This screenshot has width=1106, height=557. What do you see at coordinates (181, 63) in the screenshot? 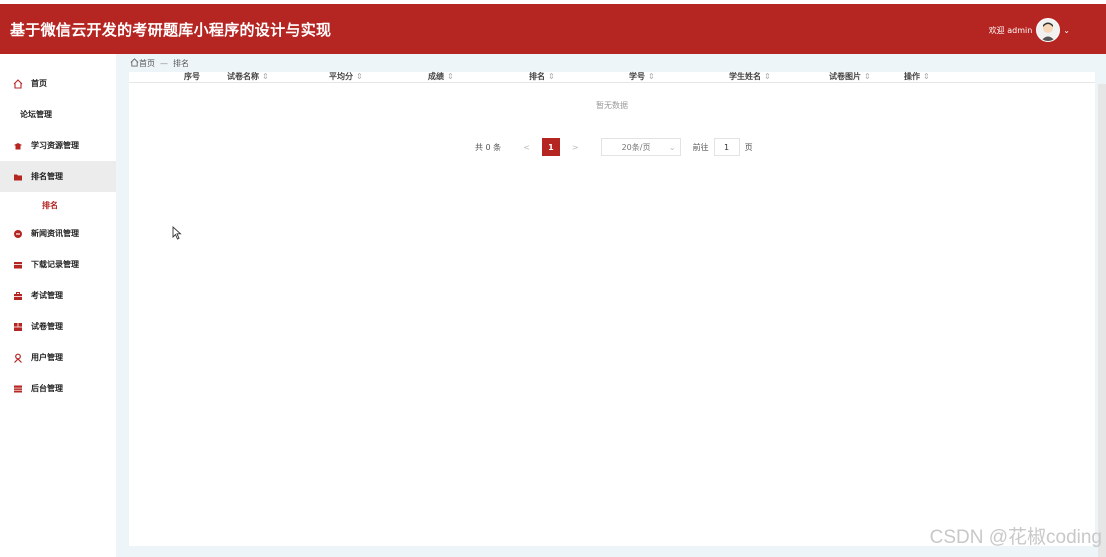
I see `breadcrumb-current: 排名` at bounding box center [181, 63].